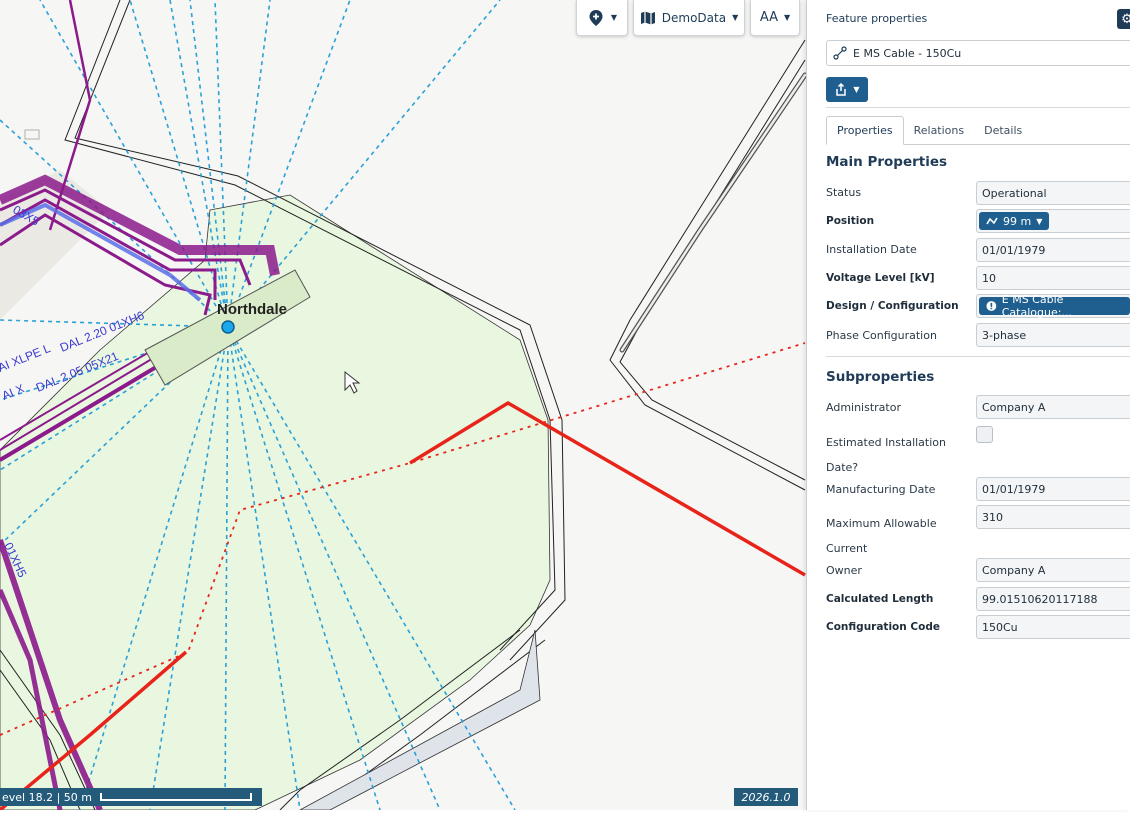 The image size is (1130, 814). I want to click on node-marker, so click(228, 327).